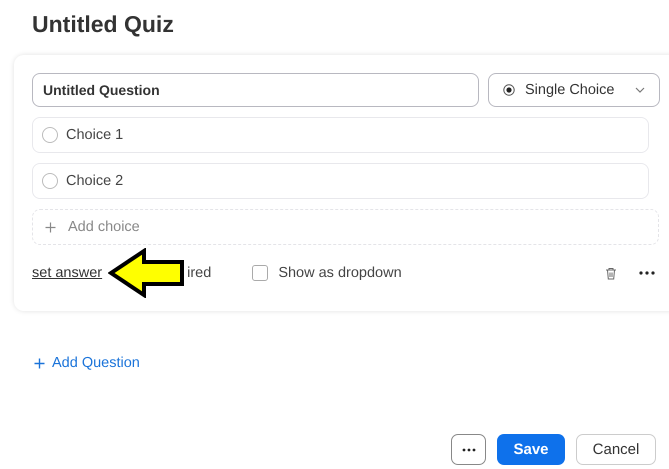 Image resolution: width=669 pixels, height=469 pixels. Describe the element at coordinates (340, 135) in the screenshot. I see `choice-field: Choice 1` at that location.